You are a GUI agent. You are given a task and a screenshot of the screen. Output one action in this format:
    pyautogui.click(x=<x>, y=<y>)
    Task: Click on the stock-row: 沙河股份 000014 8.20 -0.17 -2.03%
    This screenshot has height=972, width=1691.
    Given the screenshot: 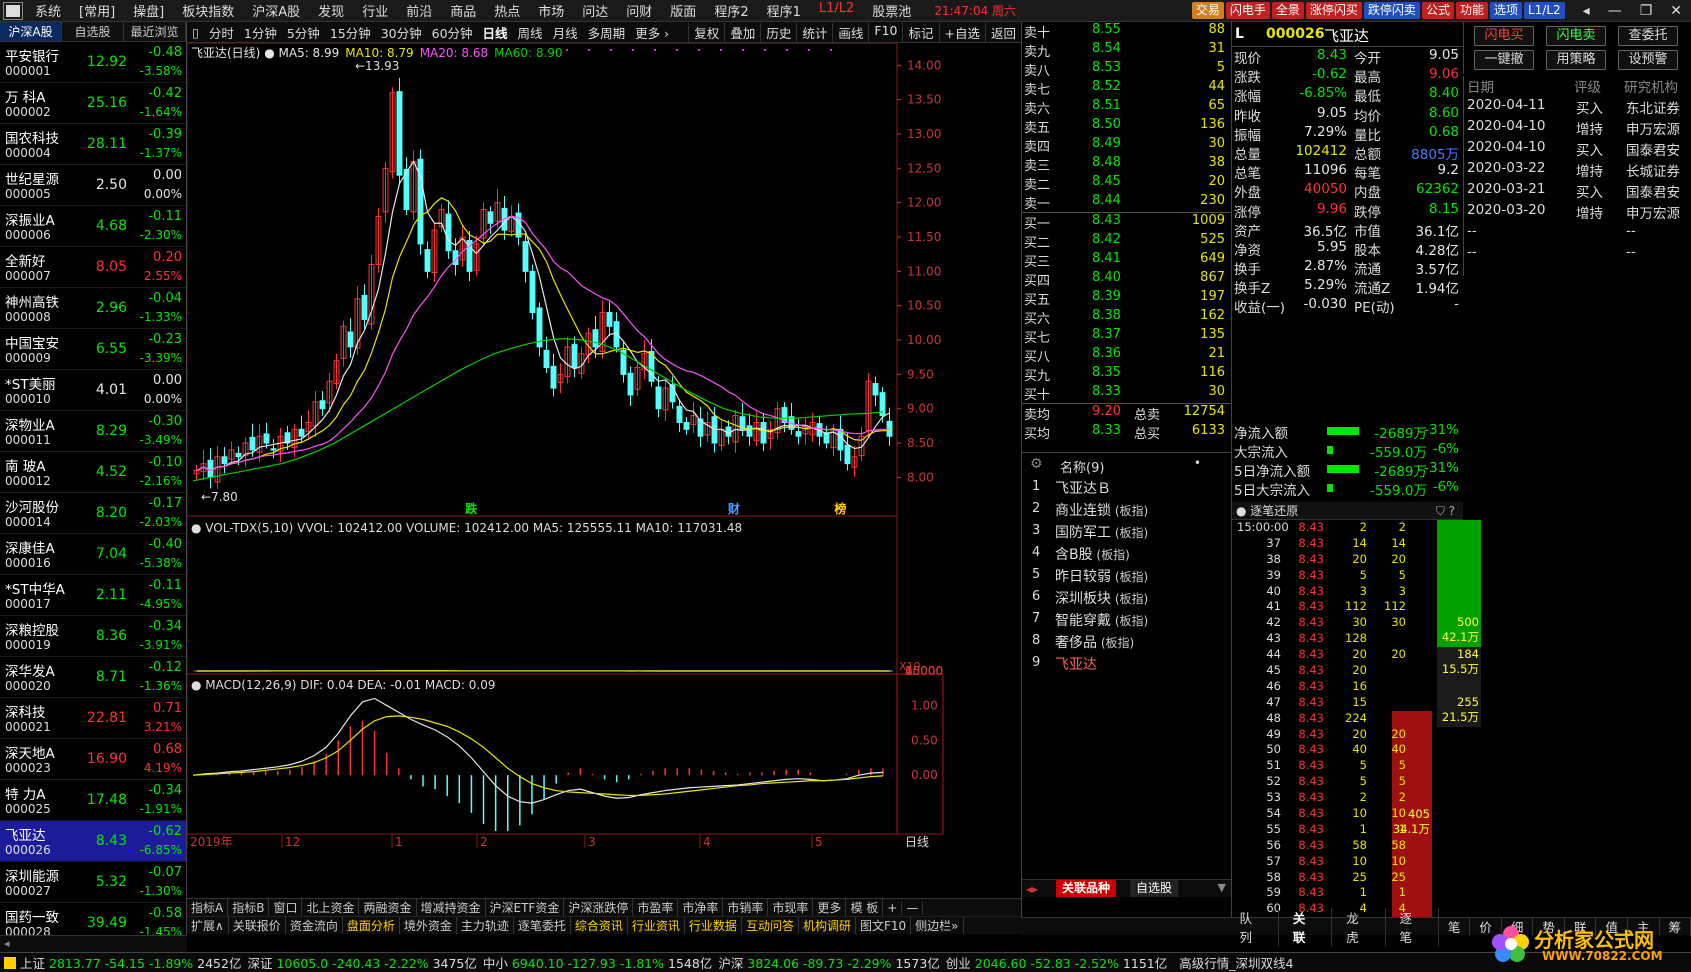 What is the action you would take?
    pyautogui.click(x=93, y=513)
    